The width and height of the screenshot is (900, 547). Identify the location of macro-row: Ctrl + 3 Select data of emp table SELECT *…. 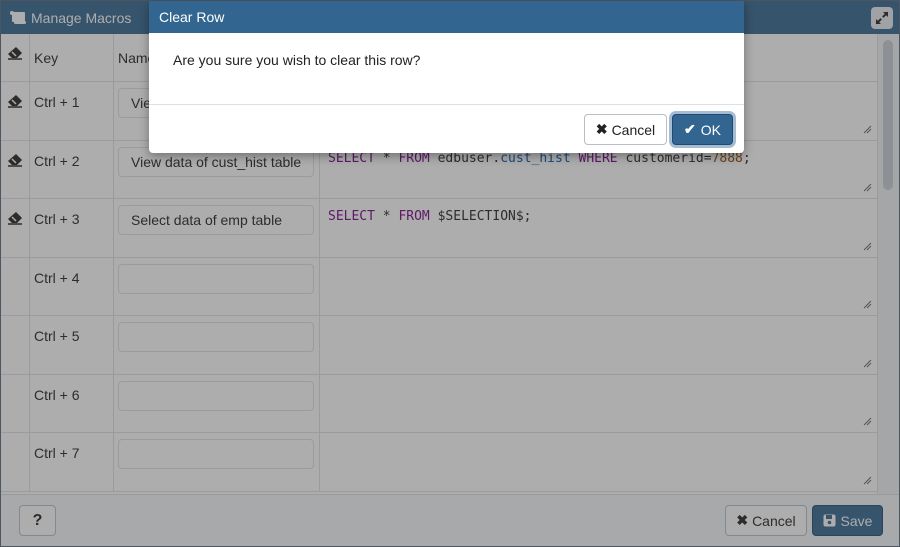
(439, 228).